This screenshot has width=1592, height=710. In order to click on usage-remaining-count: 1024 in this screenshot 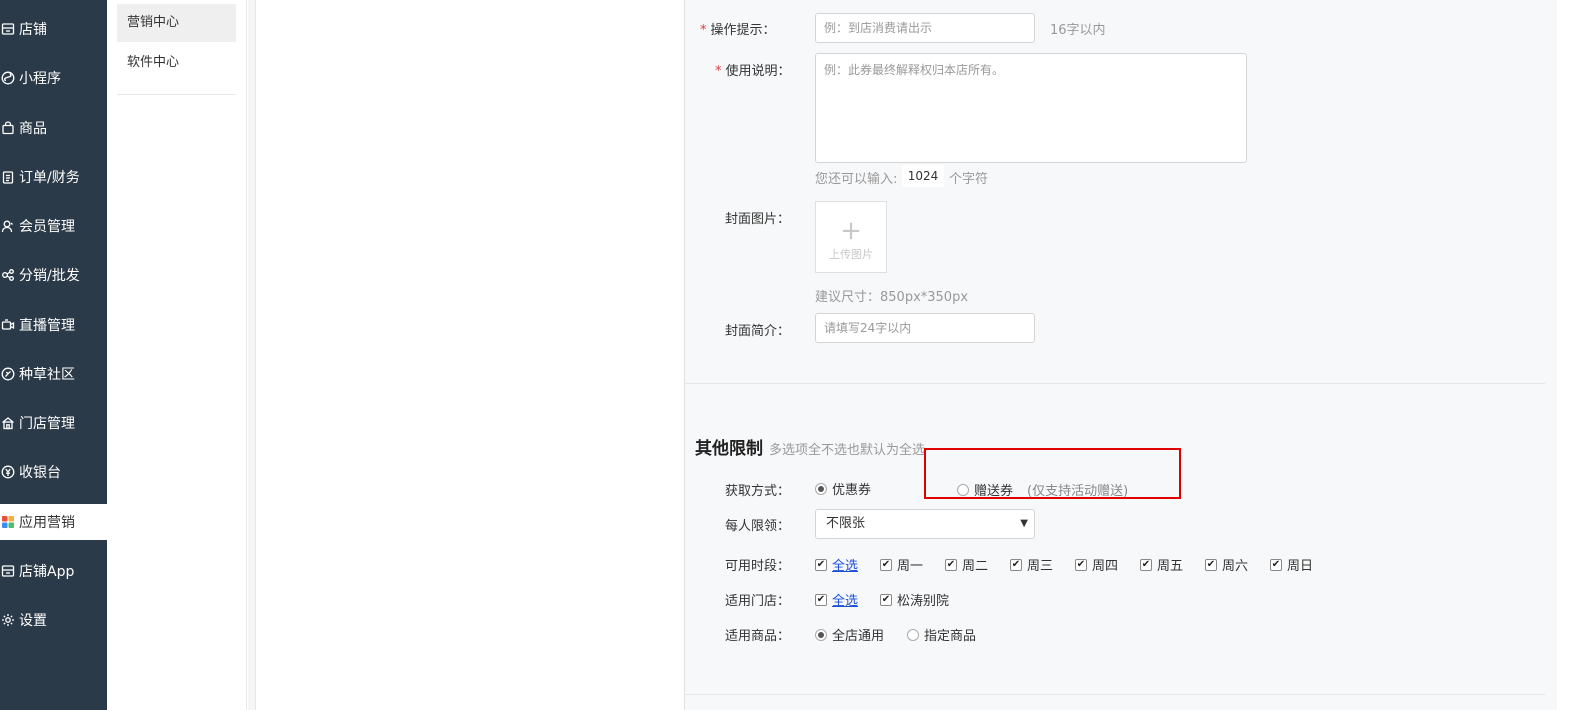, I will do `click(923, 176)`.